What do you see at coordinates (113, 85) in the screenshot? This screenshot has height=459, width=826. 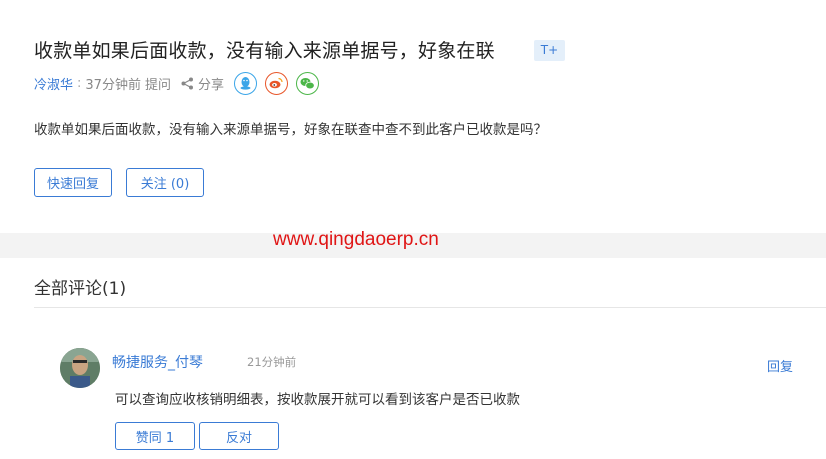 I see `post-time: 37分钟前` at bounding box center [113, 85].